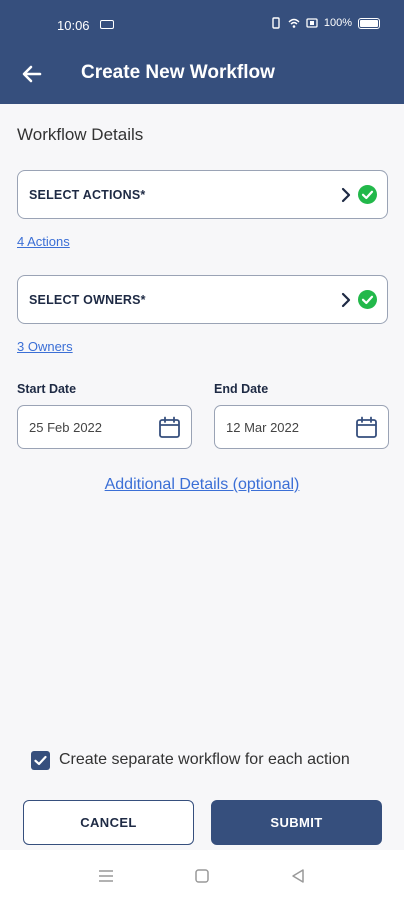 The image size is (404, 900). Describe the element at coordinates (312, 23) in the screenshot. I see `signal-icon` at that location.